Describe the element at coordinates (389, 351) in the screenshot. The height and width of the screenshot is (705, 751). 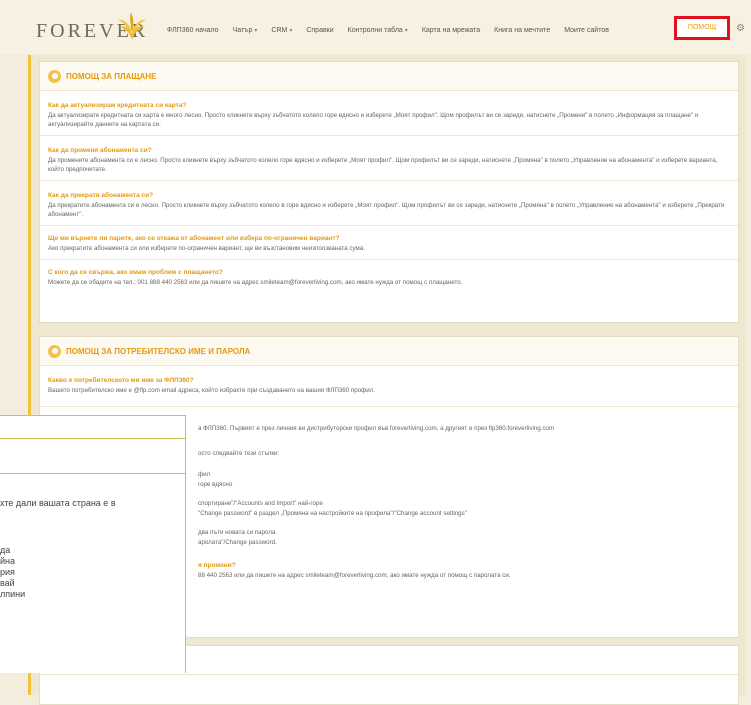
I see `section-header: ПОМОЩ ЗА ПОТРЕБИТЕЛСКО ИМЕ И ПАРОЛА` at that location.